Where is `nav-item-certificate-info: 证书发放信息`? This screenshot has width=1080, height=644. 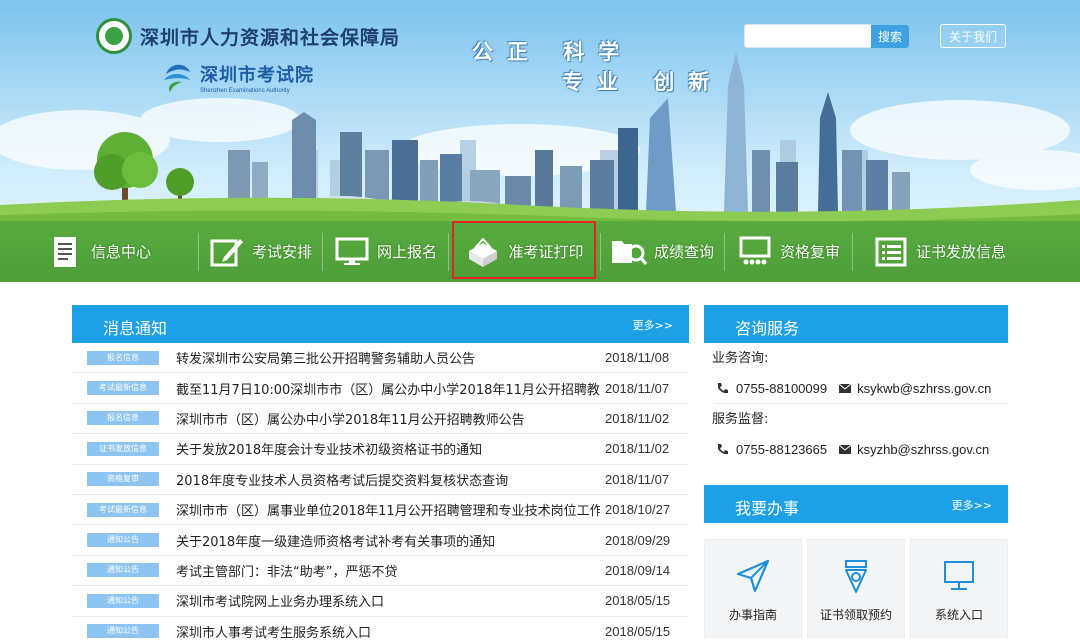
nav-item-certificate-info: 证书发放信息 is located at coordinates (966, 251).